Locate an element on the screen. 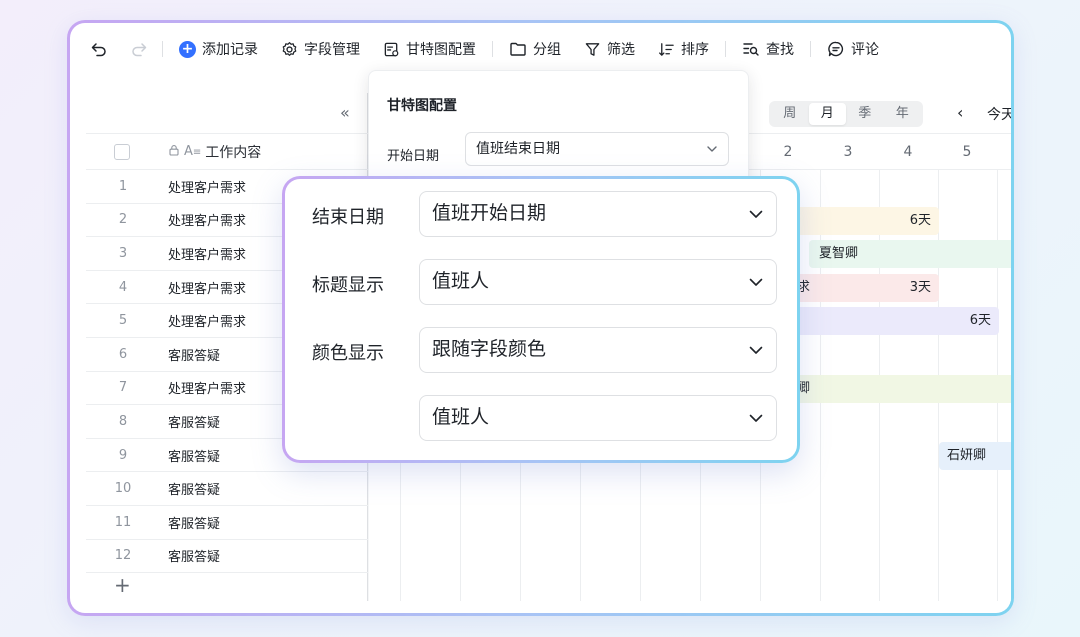  column-header-work-content: A≡ 工作内容 is located at coordinates (214, 152).